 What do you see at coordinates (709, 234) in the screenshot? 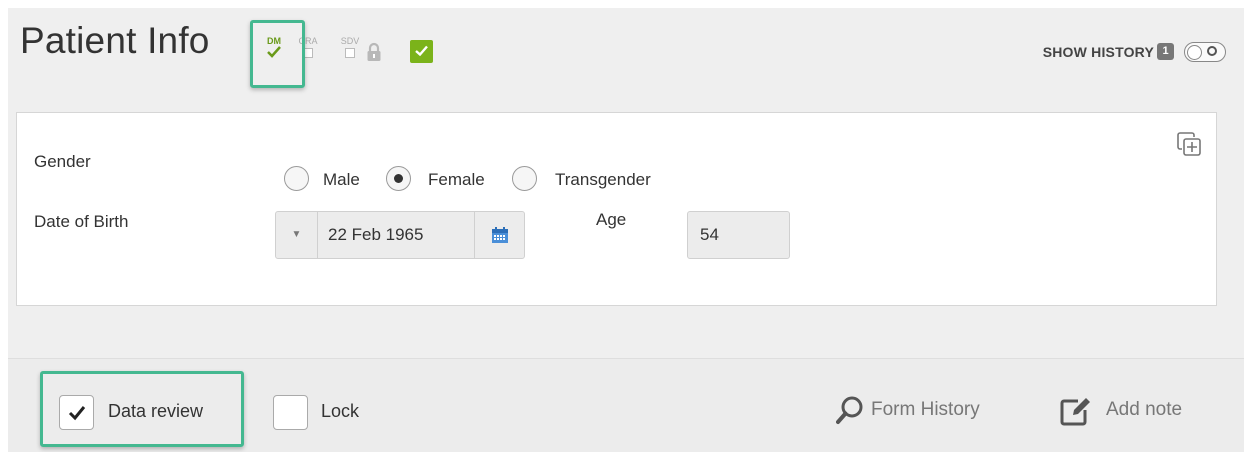
I see `age-value: 54` at bounding box center [709, 234].